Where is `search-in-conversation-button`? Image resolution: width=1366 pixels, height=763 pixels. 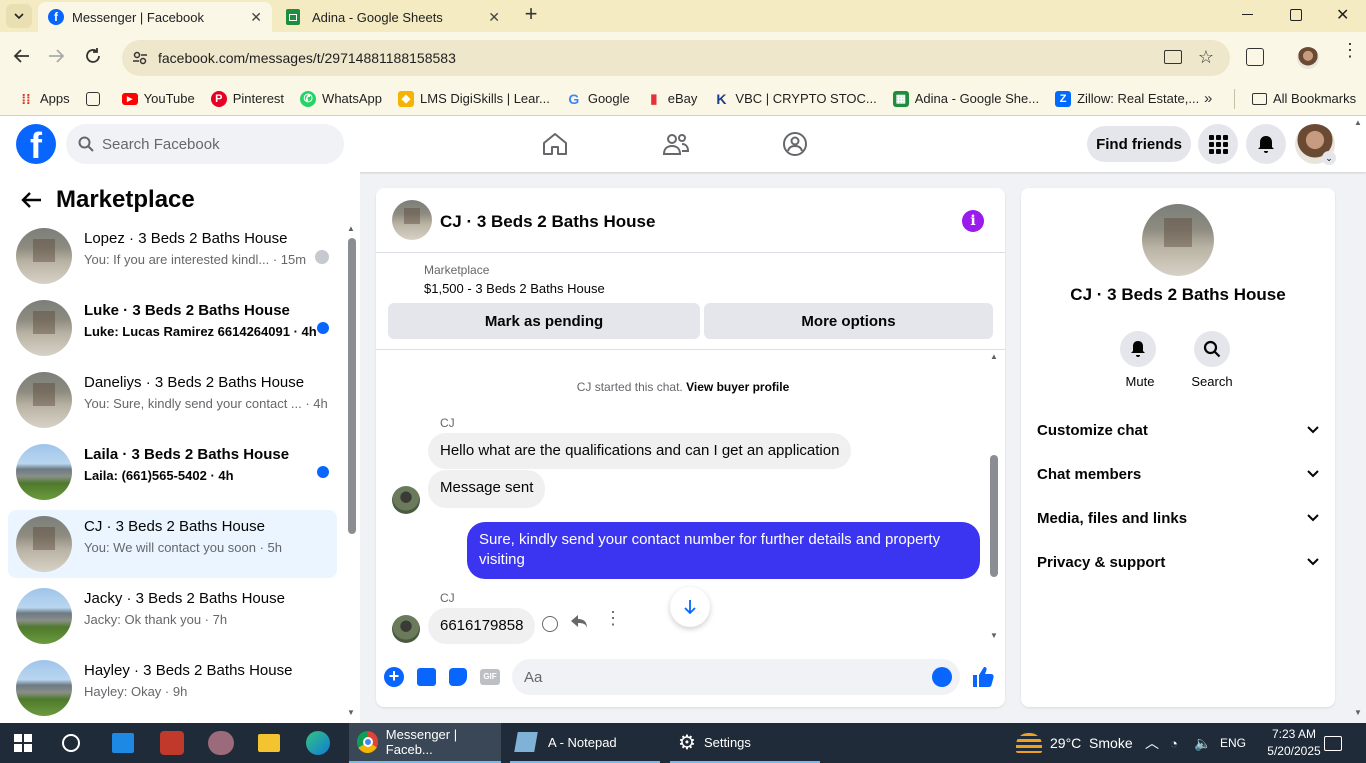
search-in-conversation-button is located at coordinates (1212, 349).